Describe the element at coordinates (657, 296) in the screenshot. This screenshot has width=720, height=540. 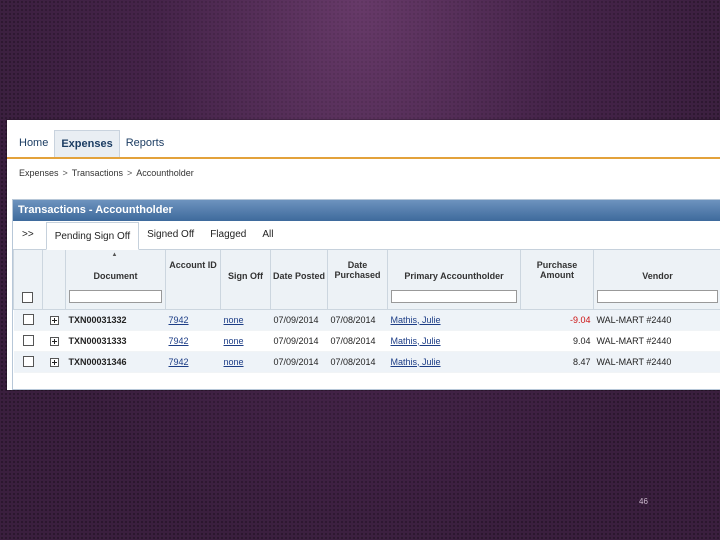
I see `vendor-filter-input` at that location.